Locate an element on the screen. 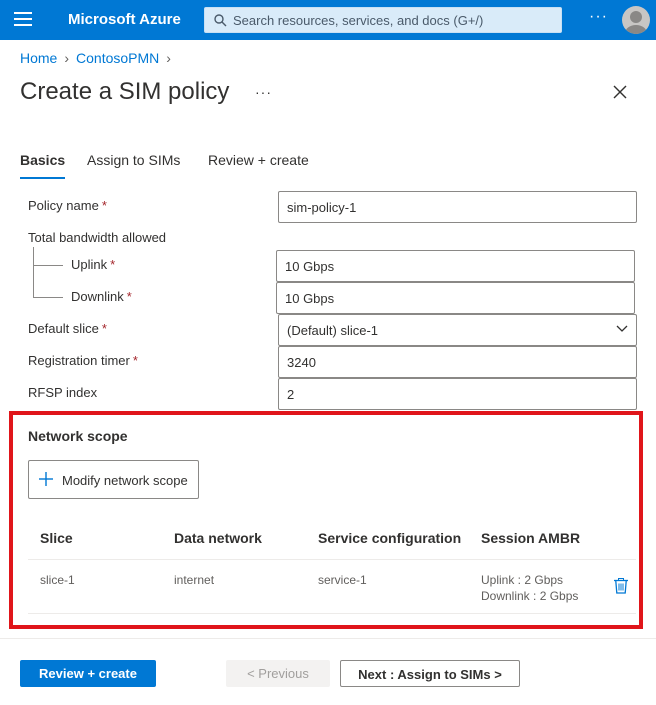  registration-timer-label-text: Registration timer is located at coordinates (79, 360).